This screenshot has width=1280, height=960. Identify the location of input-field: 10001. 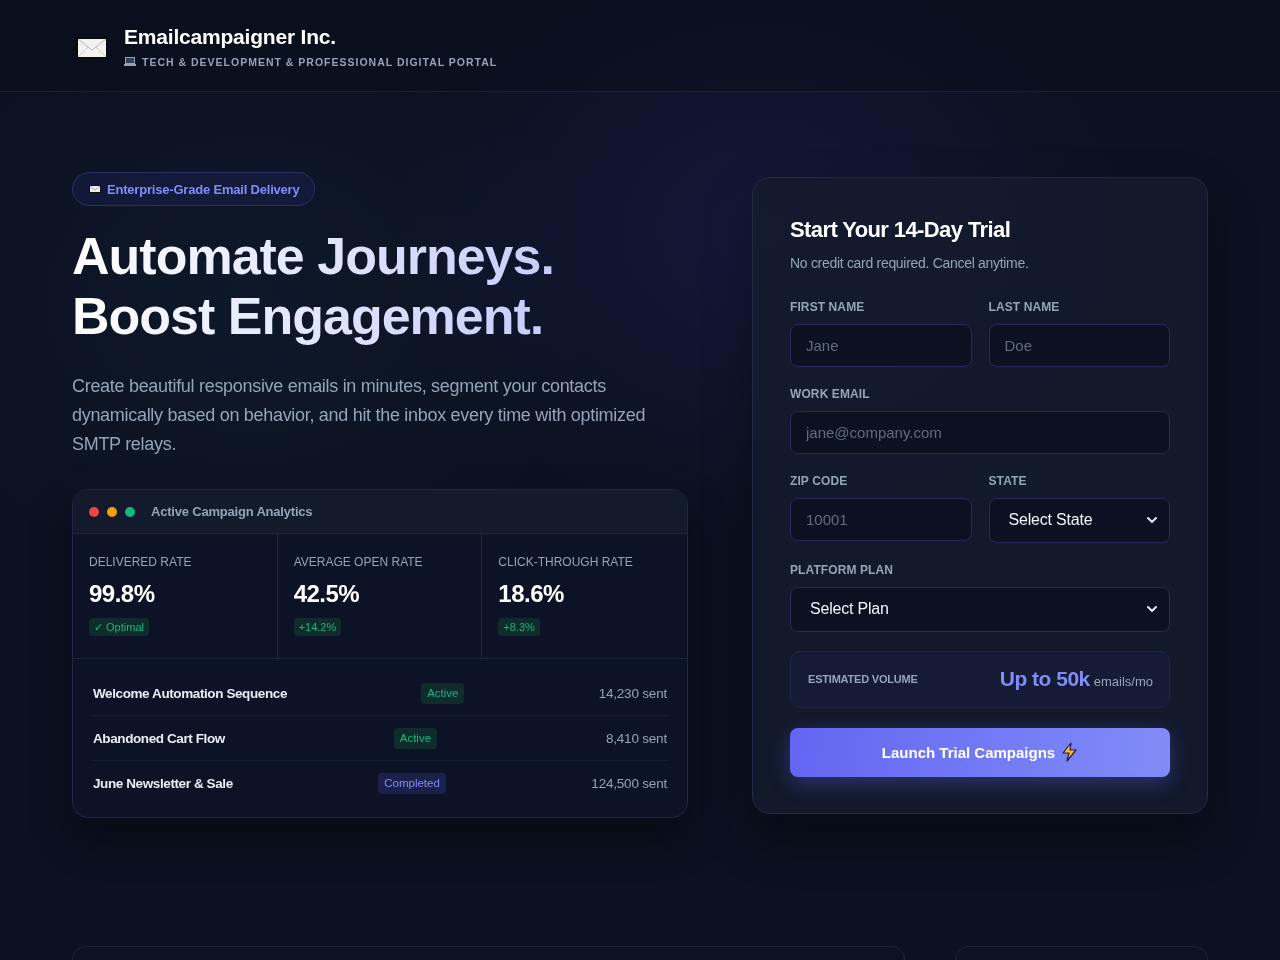
(881, 519).